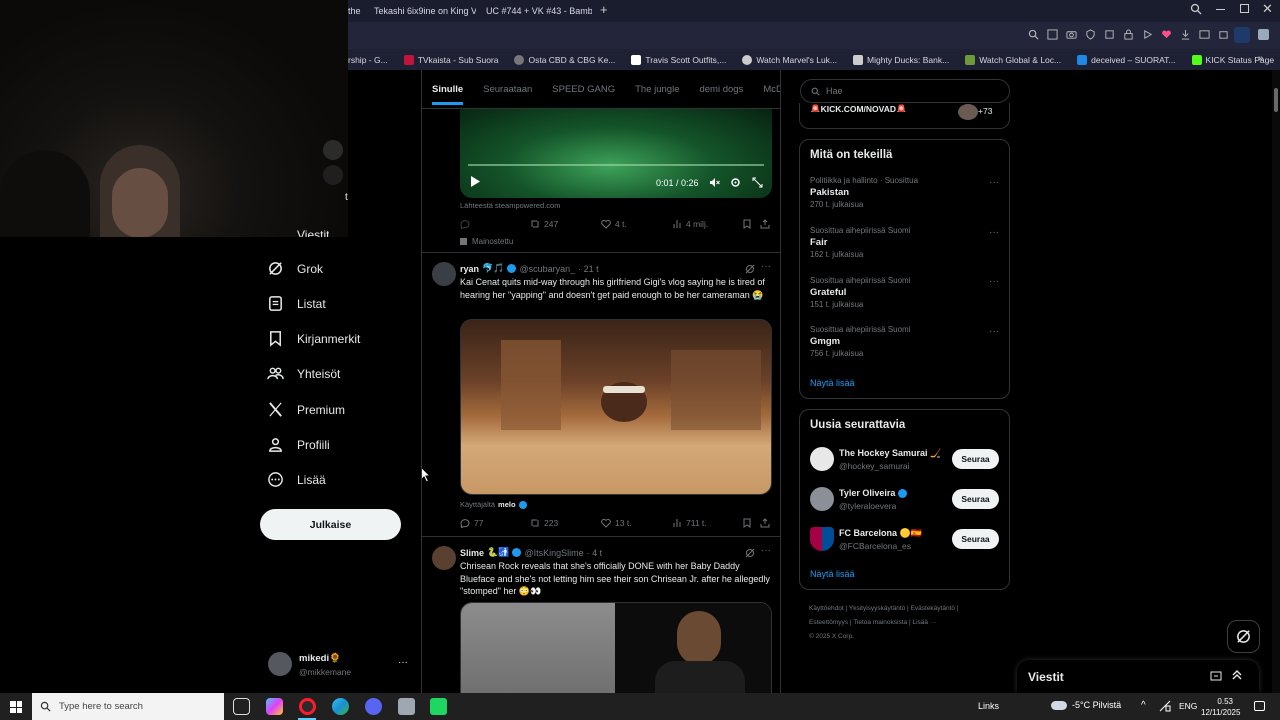  I want to click on search-icon, so click(1033, 34).